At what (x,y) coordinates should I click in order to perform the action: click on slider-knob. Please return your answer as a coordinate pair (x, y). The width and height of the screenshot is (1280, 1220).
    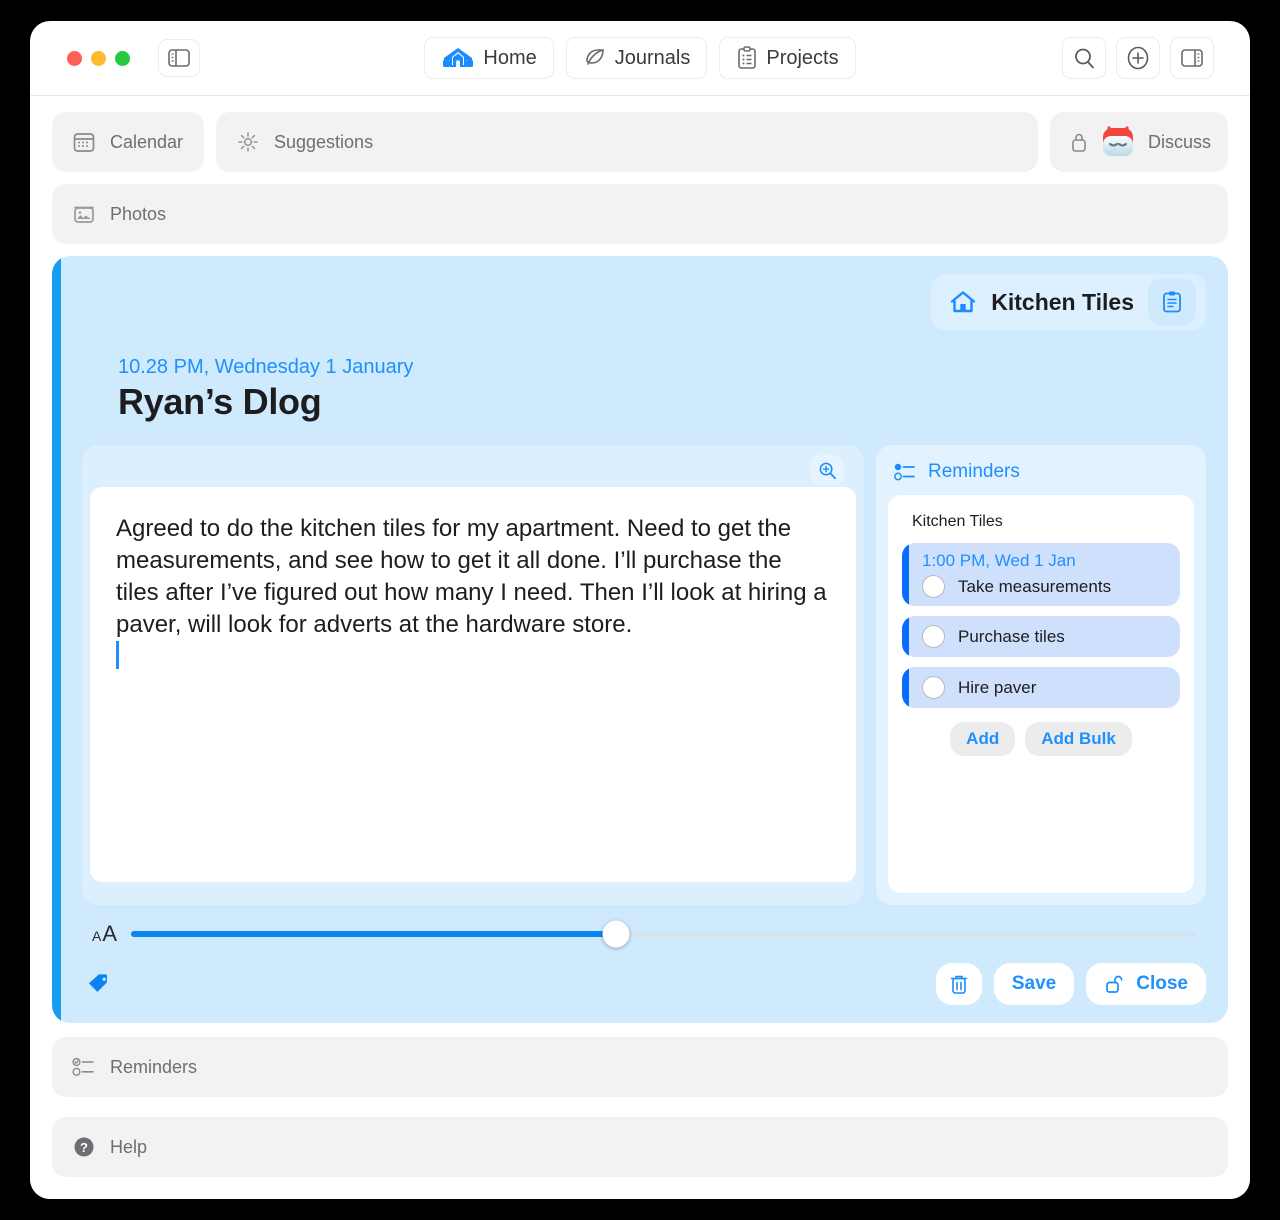
    Looking at the image, I should click on (616, 934).